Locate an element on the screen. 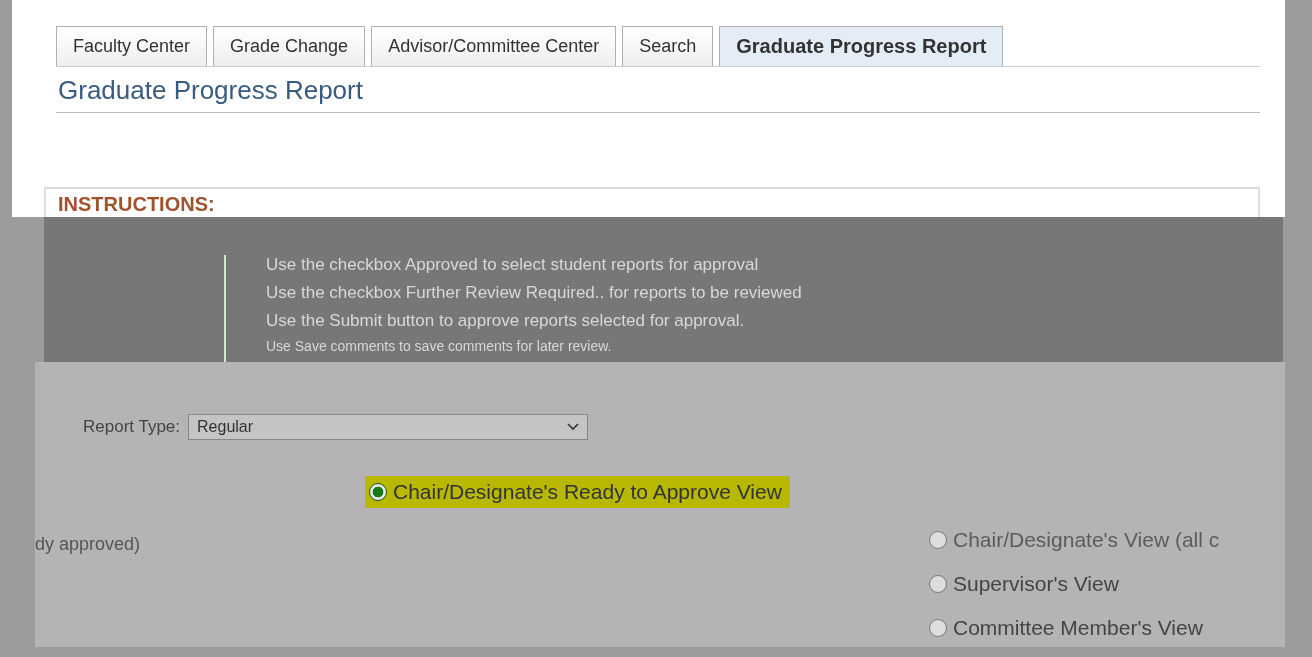  tab: Search is located at coordinates (668, 46).